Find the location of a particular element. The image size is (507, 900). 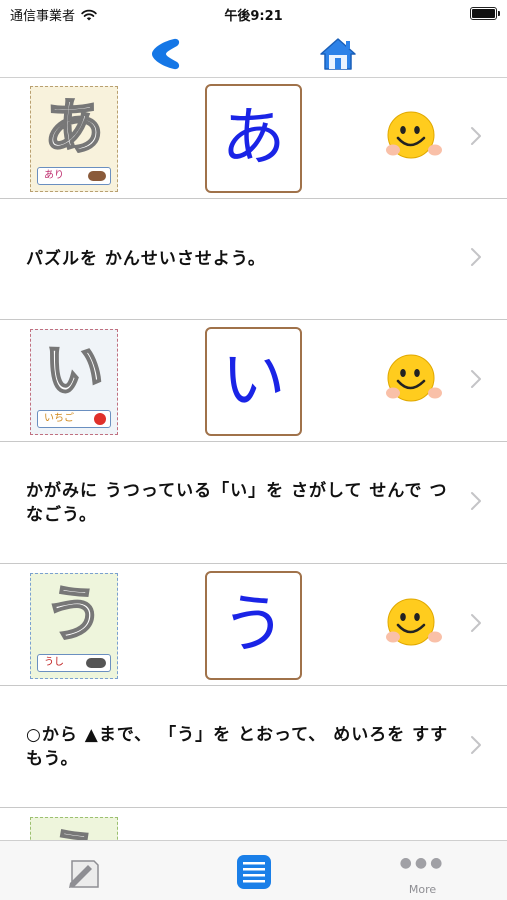

letter-tile: う is located at coordinates (253, 625).